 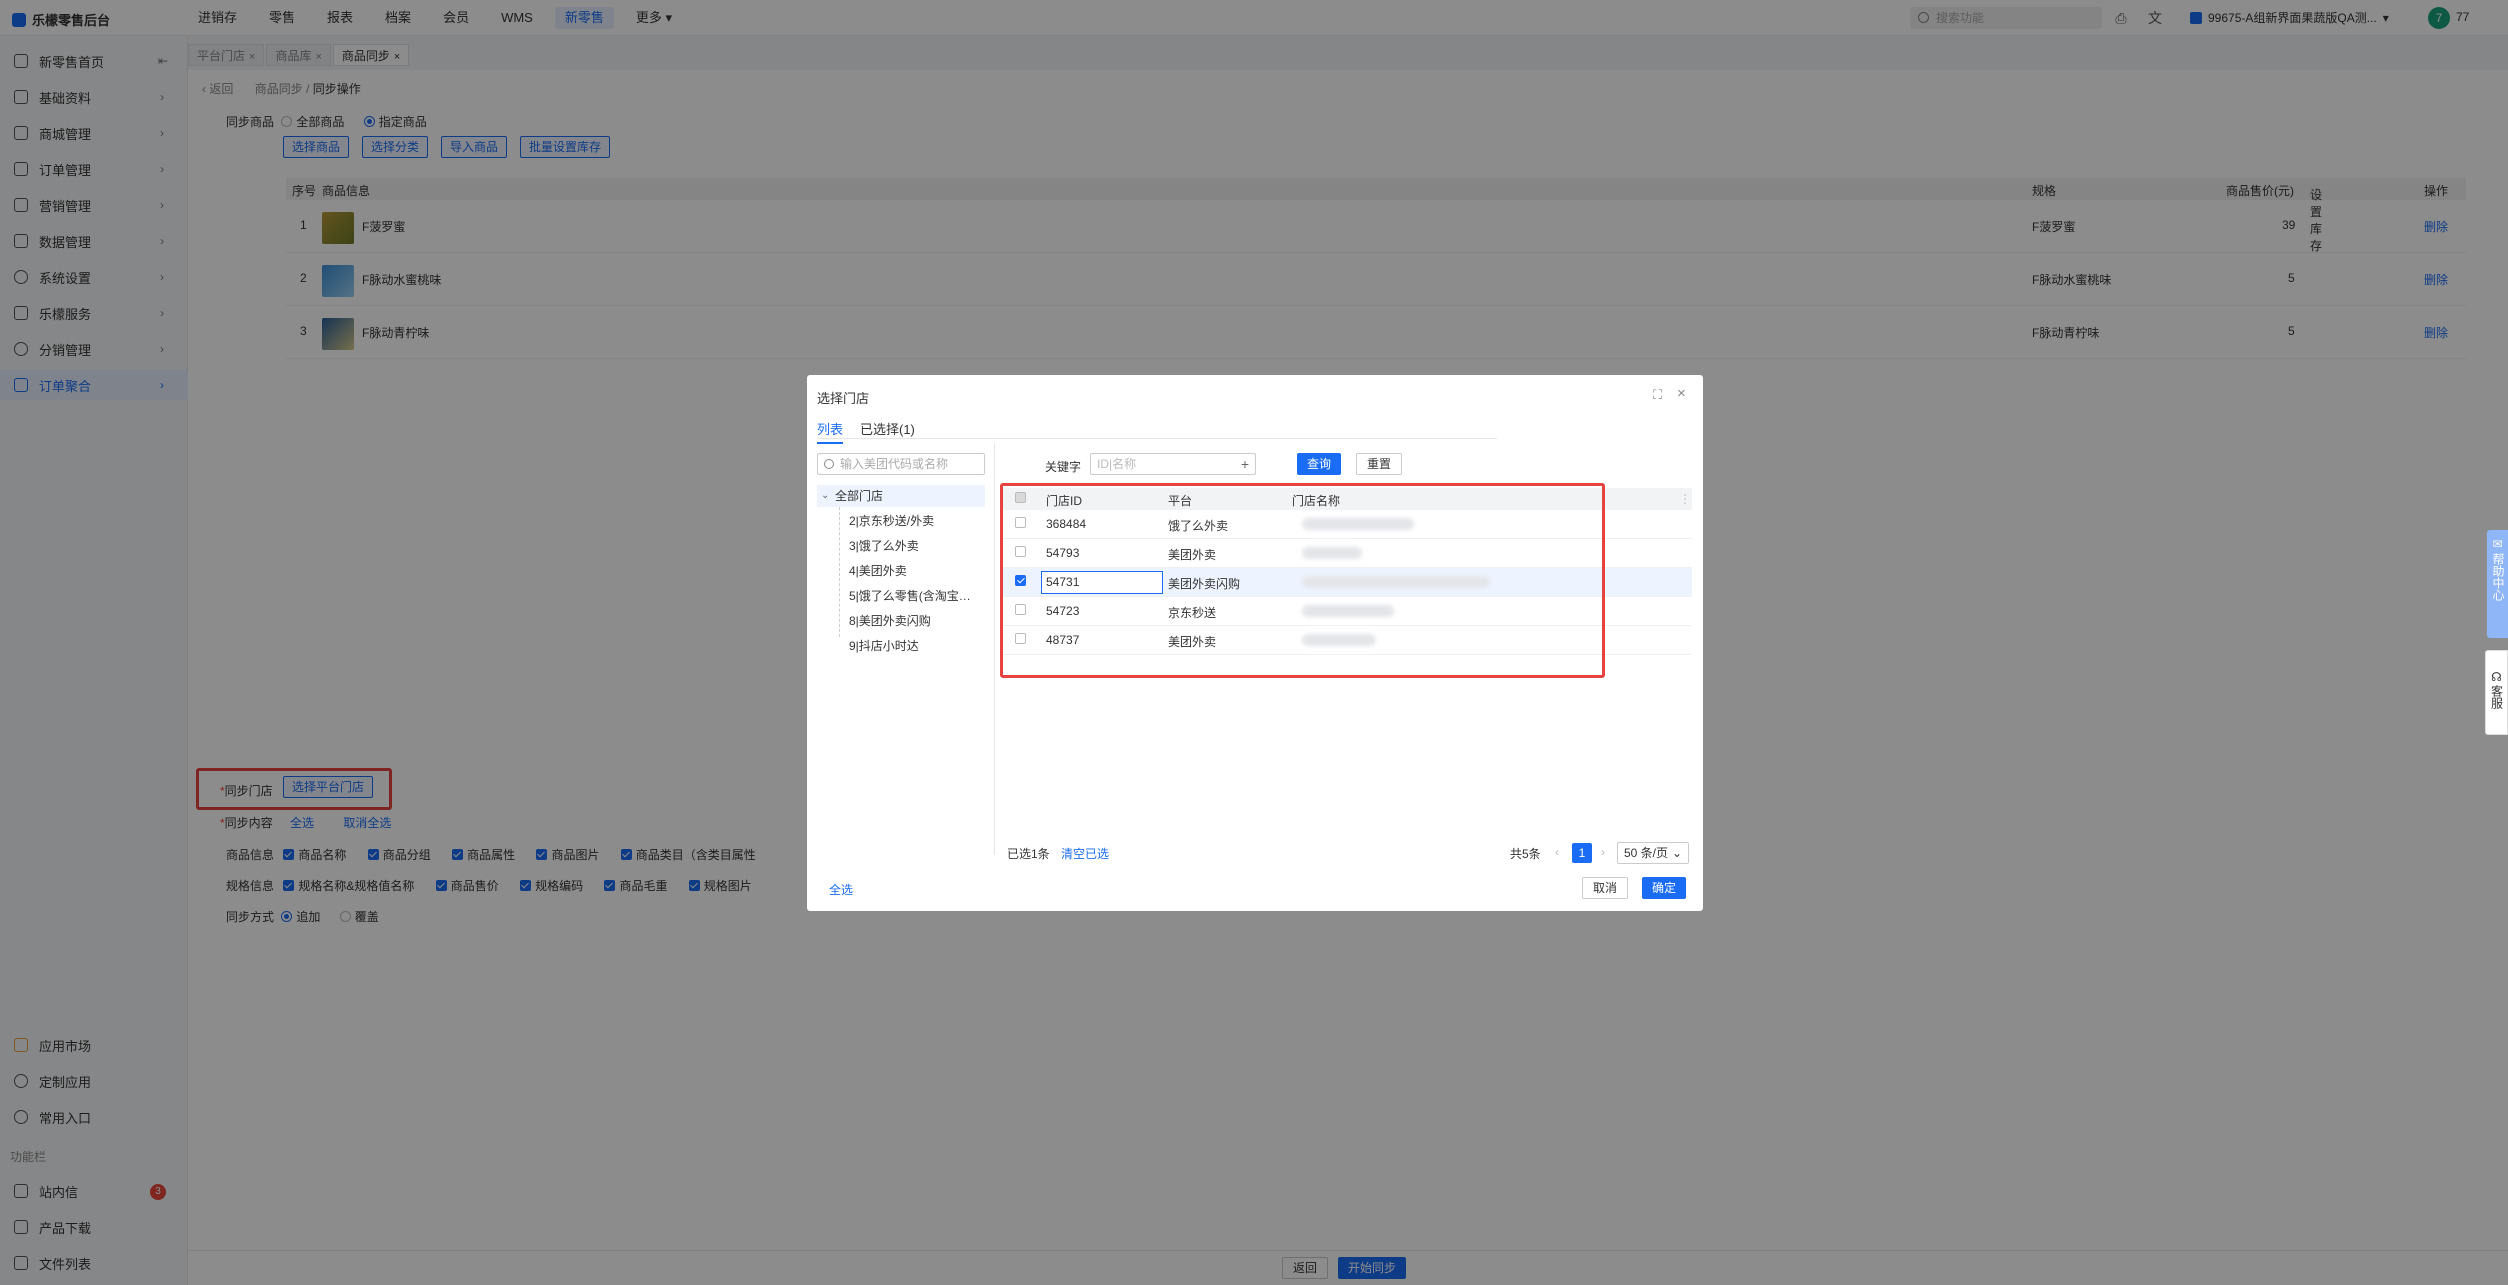 I want to click on keyword-placeholder: ID|名称, so click(x=1117, y=464).